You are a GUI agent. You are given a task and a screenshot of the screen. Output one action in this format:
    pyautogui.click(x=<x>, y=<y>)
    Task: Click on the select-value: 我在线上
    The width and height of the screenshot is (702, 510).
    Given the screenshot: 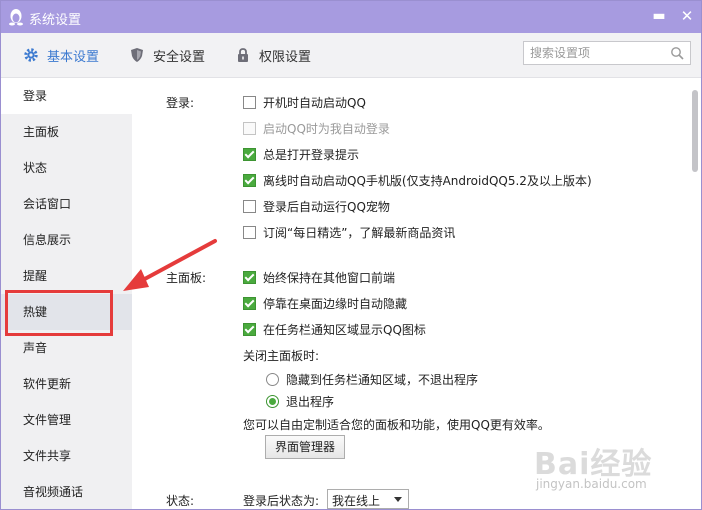 What is the action you would take?
    pyautogui.click(x=356, y=501)
    